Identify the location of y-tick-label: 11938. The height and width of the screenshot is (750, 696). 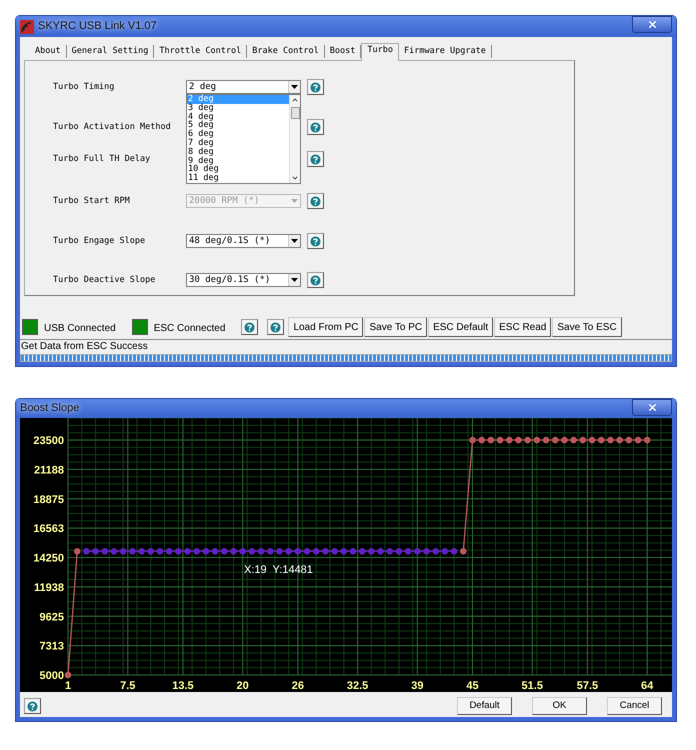
(49, 588).